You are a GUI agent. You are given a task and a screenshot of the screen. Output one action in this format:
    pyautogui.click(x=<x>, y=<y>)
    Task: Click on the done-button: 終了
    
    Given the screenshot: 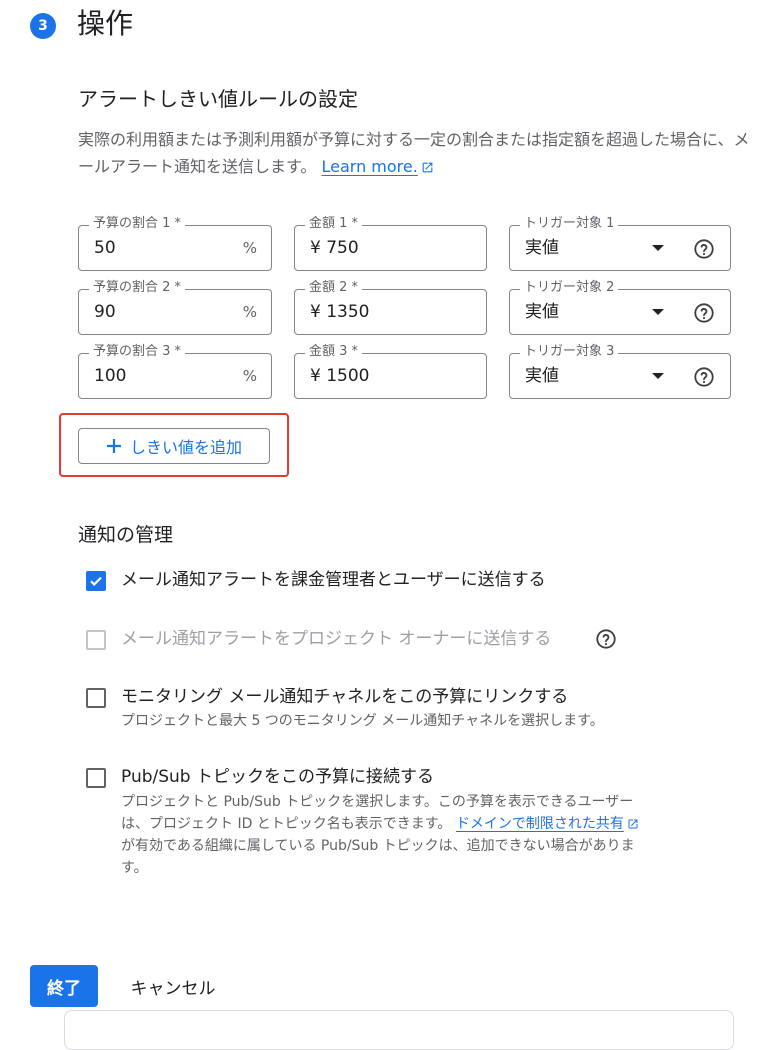 What is the action you would take?
    pyautogui.click(x=64, y=986)
    